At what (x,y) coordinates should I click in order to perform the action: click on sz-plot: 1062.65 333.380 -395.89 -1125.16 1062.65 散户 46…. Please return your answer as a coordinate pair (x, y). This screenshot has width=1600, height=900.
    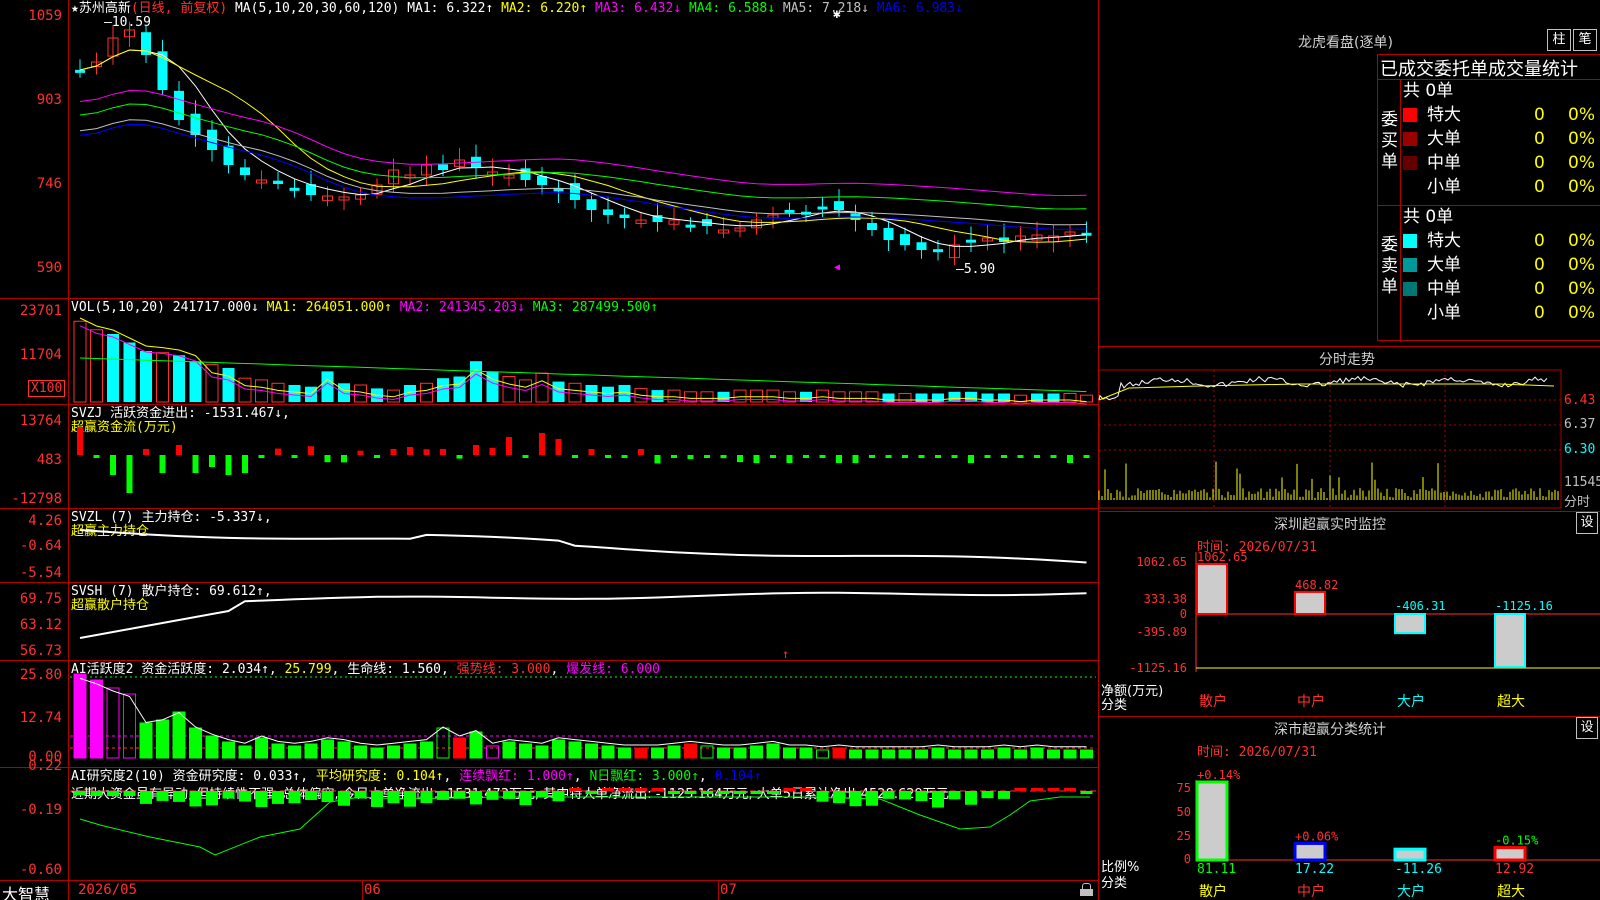
    Looking at the image, I should click on (1349, 631).